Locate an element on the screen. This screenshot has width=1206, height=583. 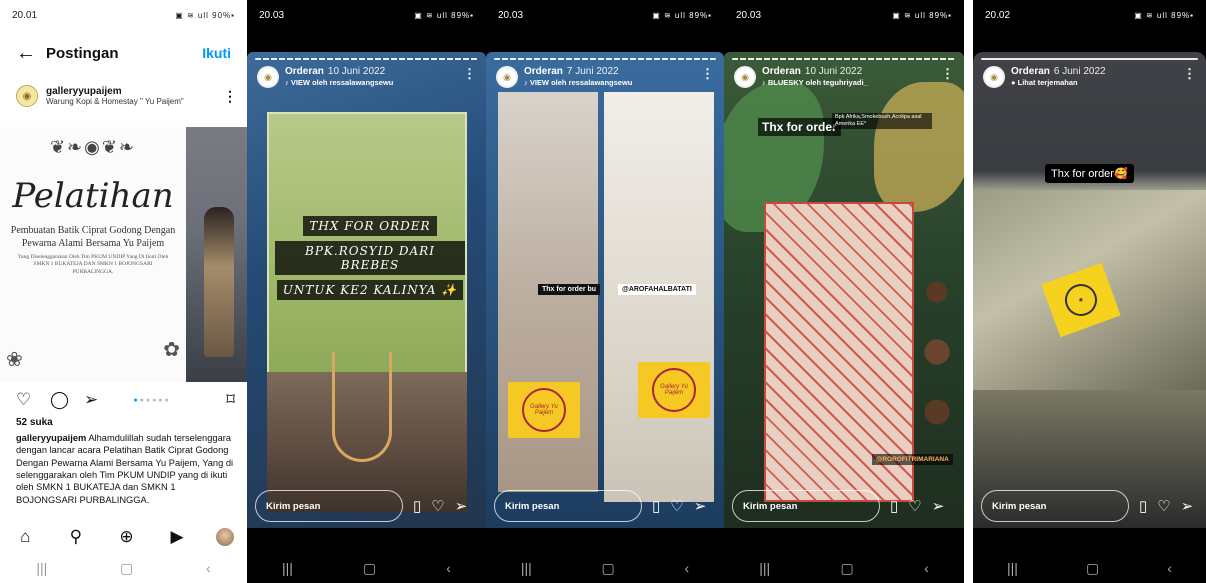
status-icons: ▣ ≋ ull 89%▪ is located at coordinates (1164, 15).